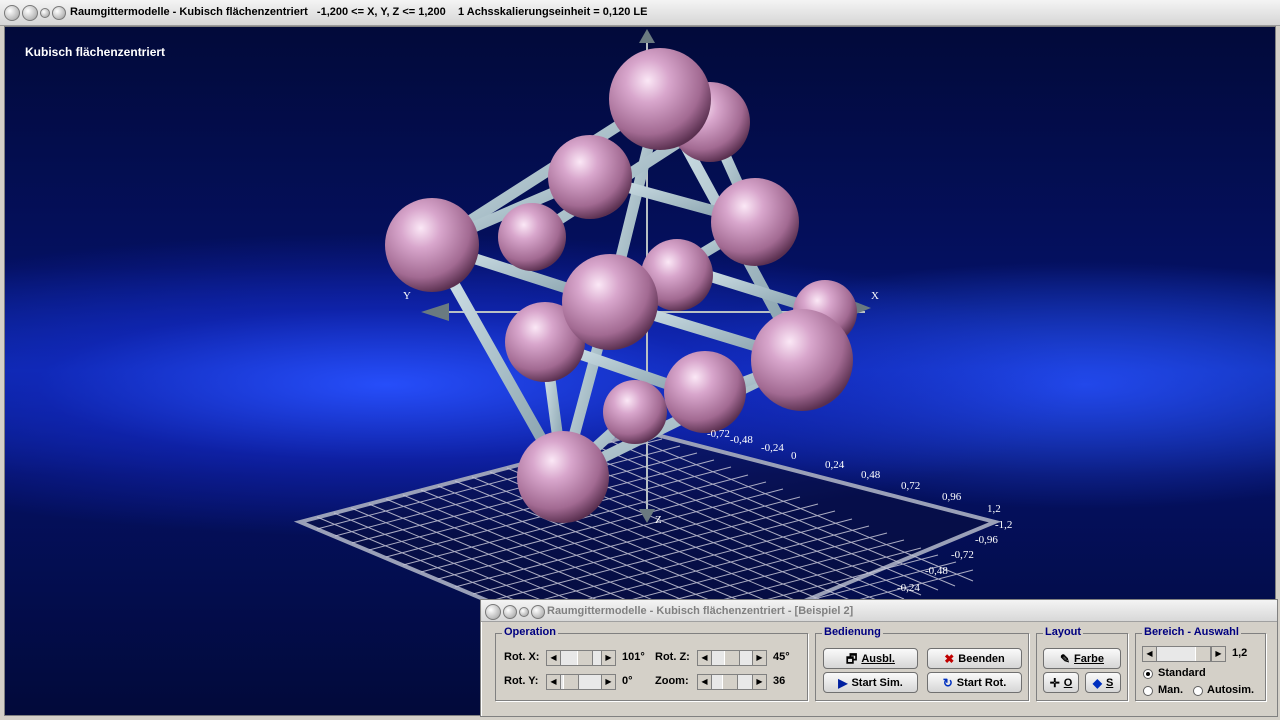 This screenshot has width=1280, height=720. I want to click on layout-group: Layout ✎ Farbe ✛ O ◆ S, so click(1082, 663).